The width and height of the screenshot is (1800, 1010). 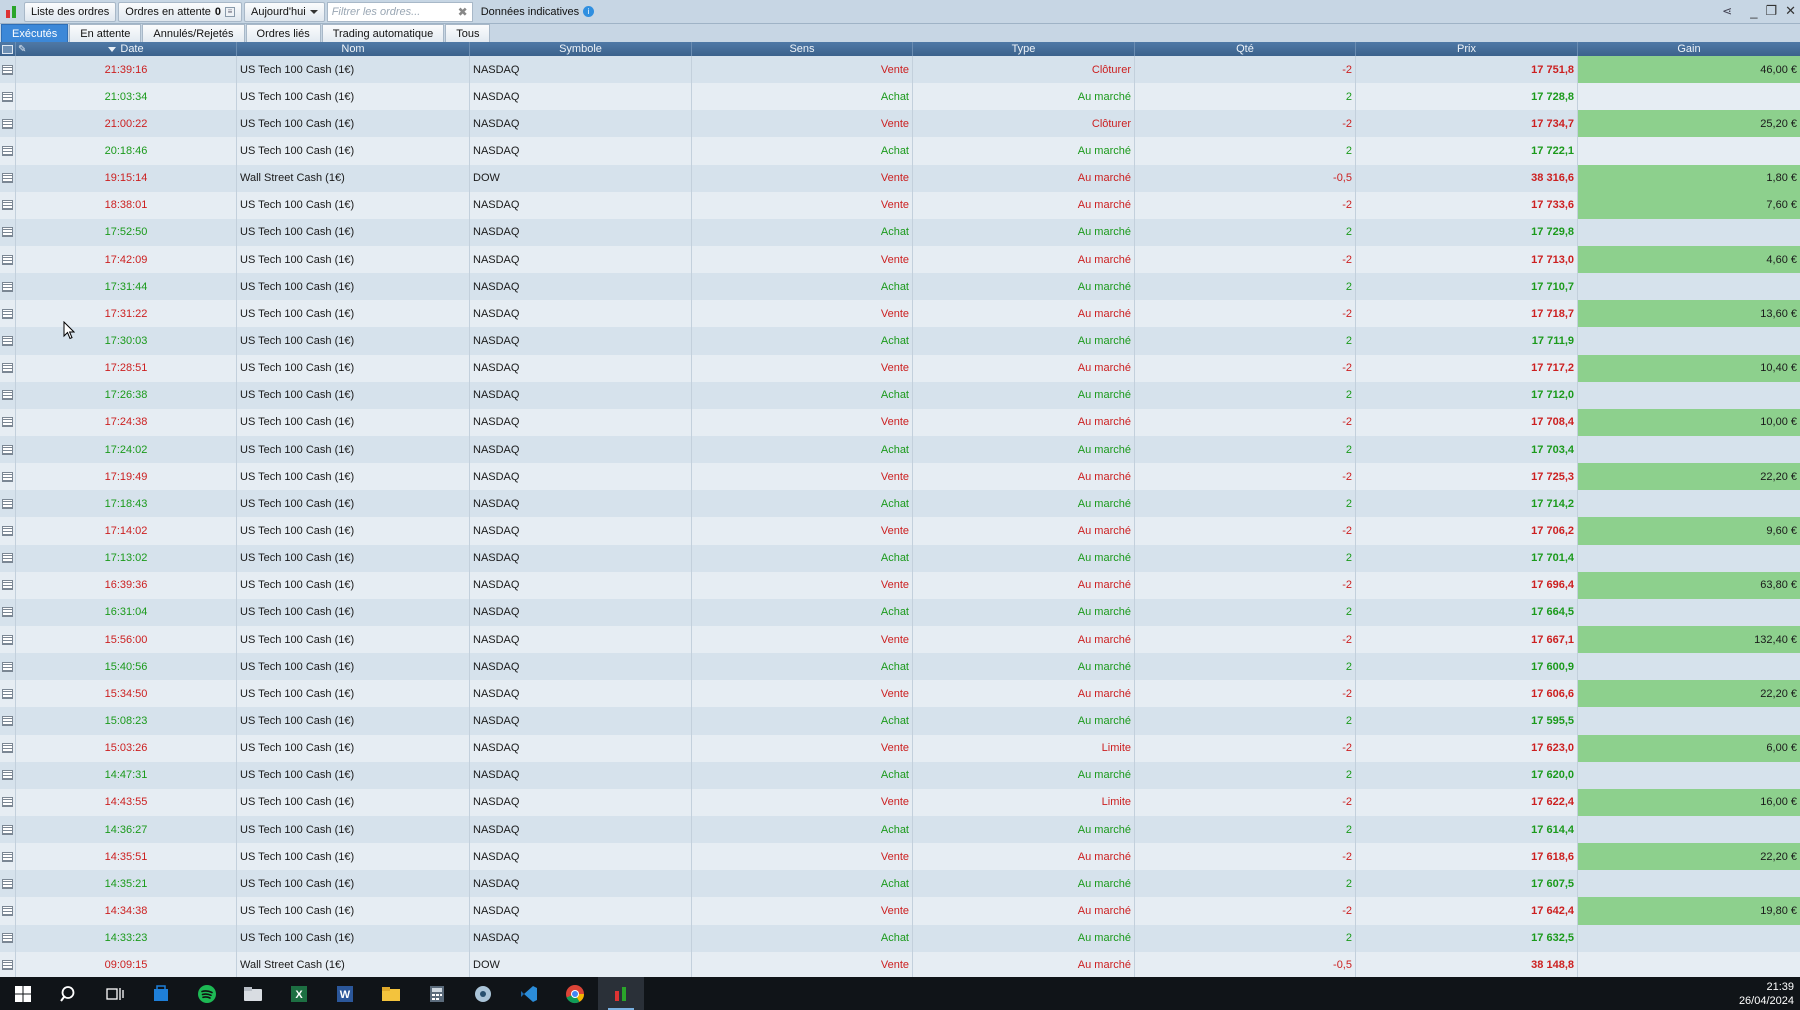 What do you see at coordinates (353, 49) in the screenshot?
I see `col-header-nom: Nom` at bounding box center [353, 49].